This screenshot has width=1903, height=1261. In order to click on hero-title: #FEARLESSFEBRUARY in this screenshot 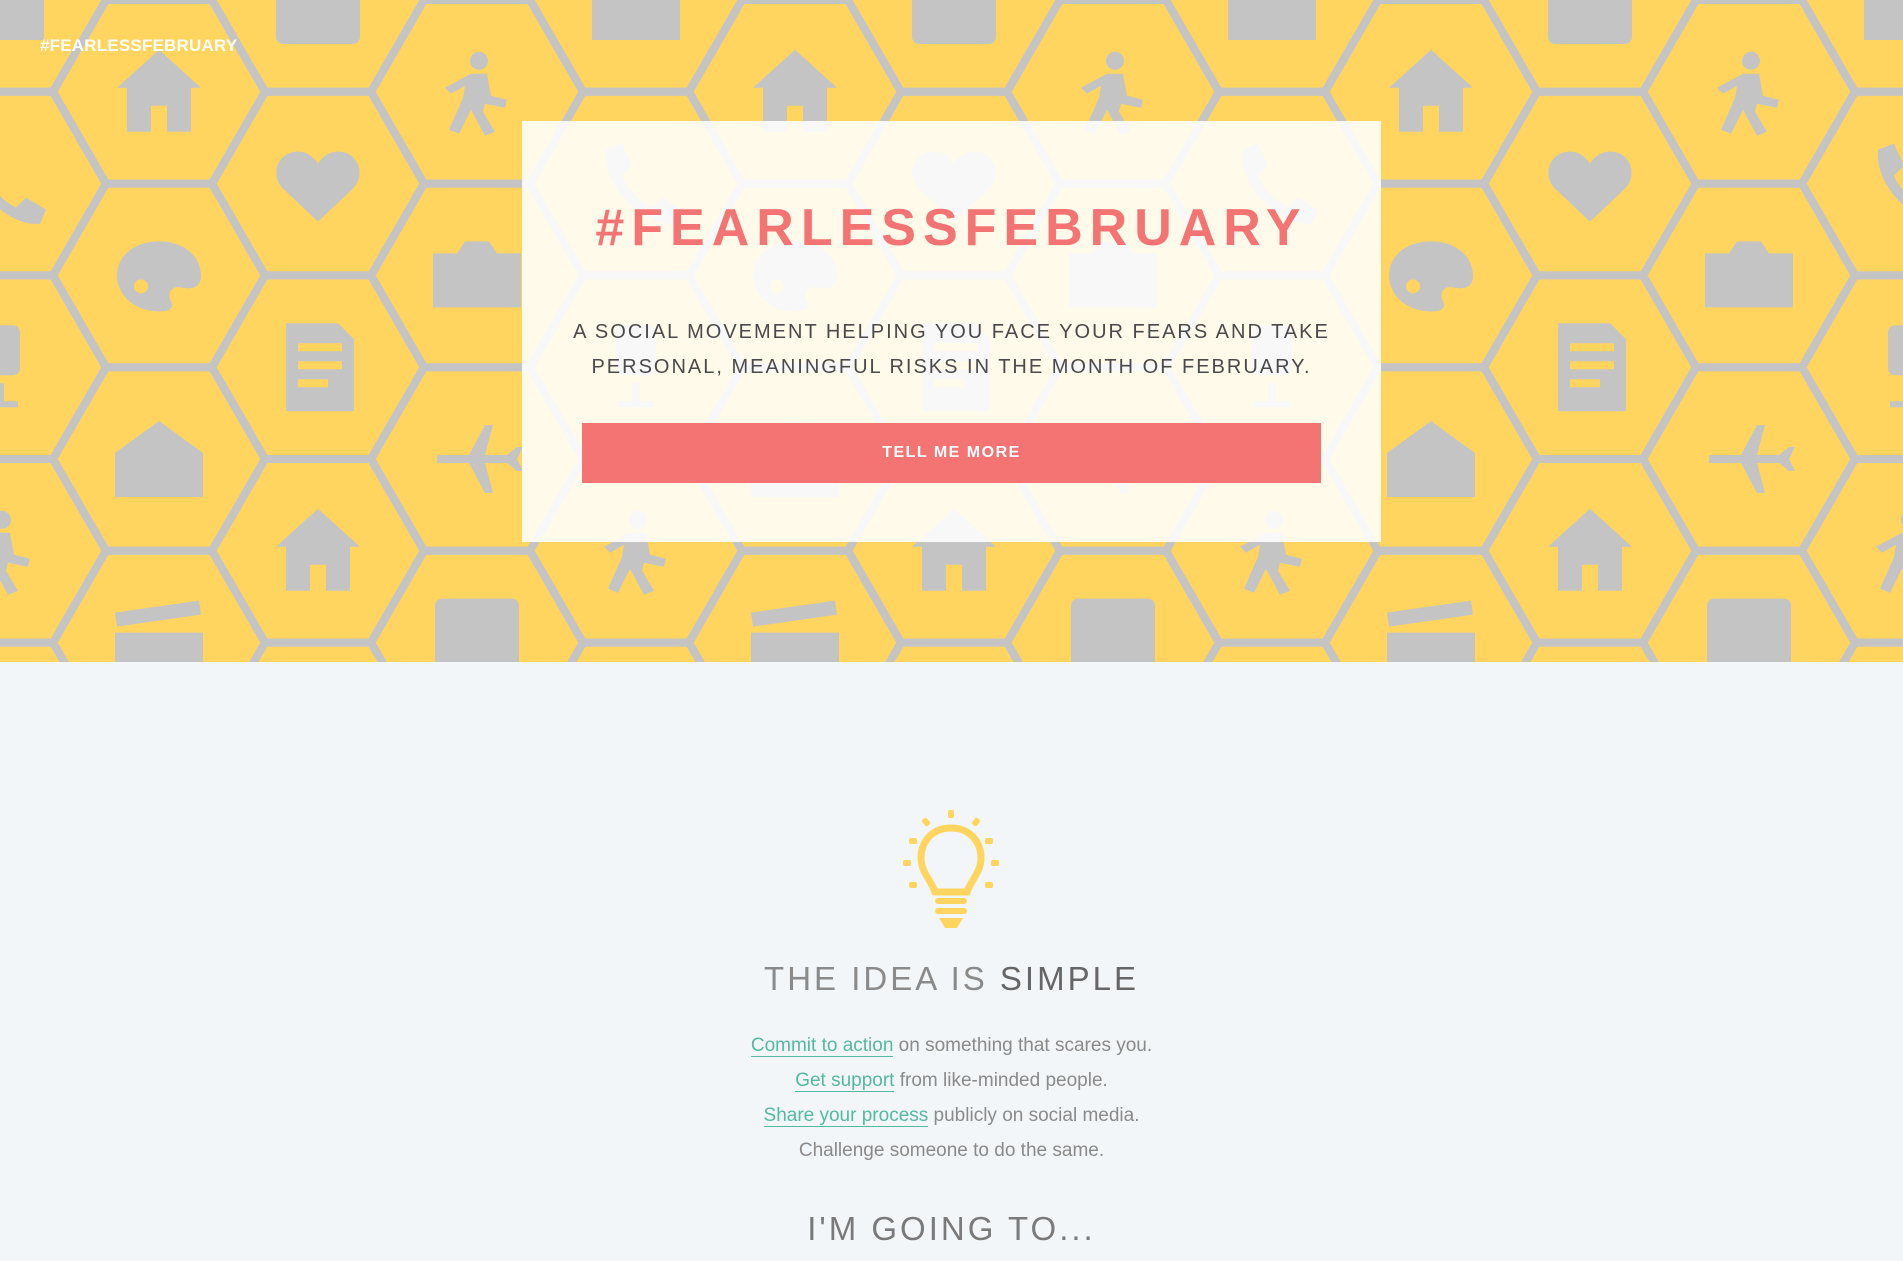, I will do `click(951, 228)`.